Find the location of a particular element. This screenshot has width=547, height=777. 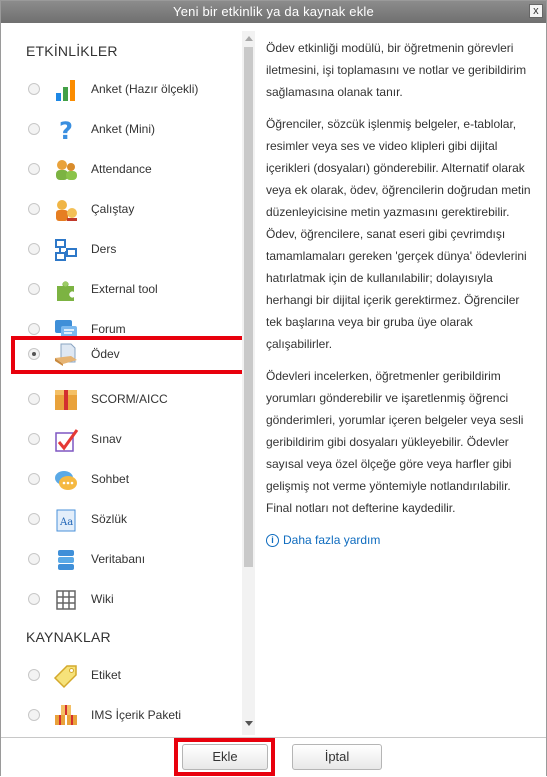

option-veritabani: Veritabanı is located at coordinates (125, 560).